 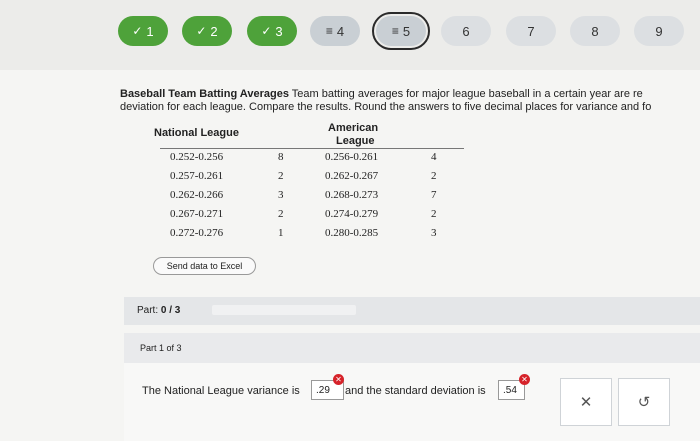 I want to click on american-league-header-2: League, so click(x=355, y=141).